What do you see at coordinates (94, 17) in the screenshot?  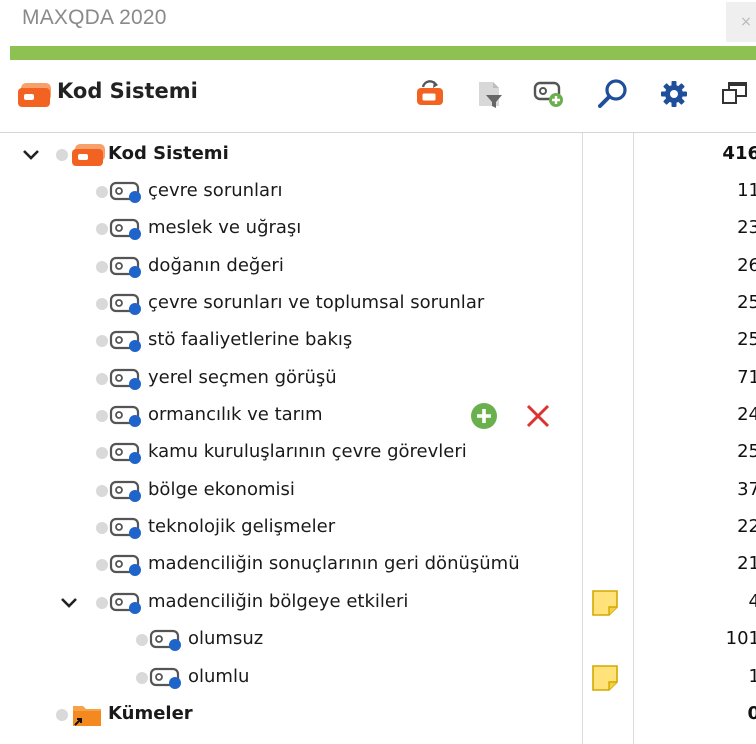 I see `app-title: MAXQDA 2020` at bounding box center [94, 17].